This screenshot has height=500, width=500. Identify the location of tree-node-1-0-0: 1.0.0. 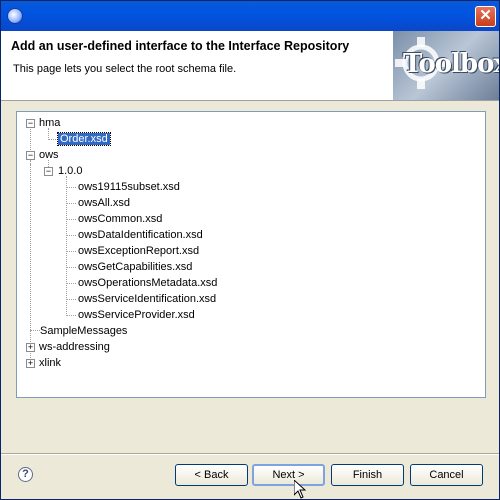
(70, 171).